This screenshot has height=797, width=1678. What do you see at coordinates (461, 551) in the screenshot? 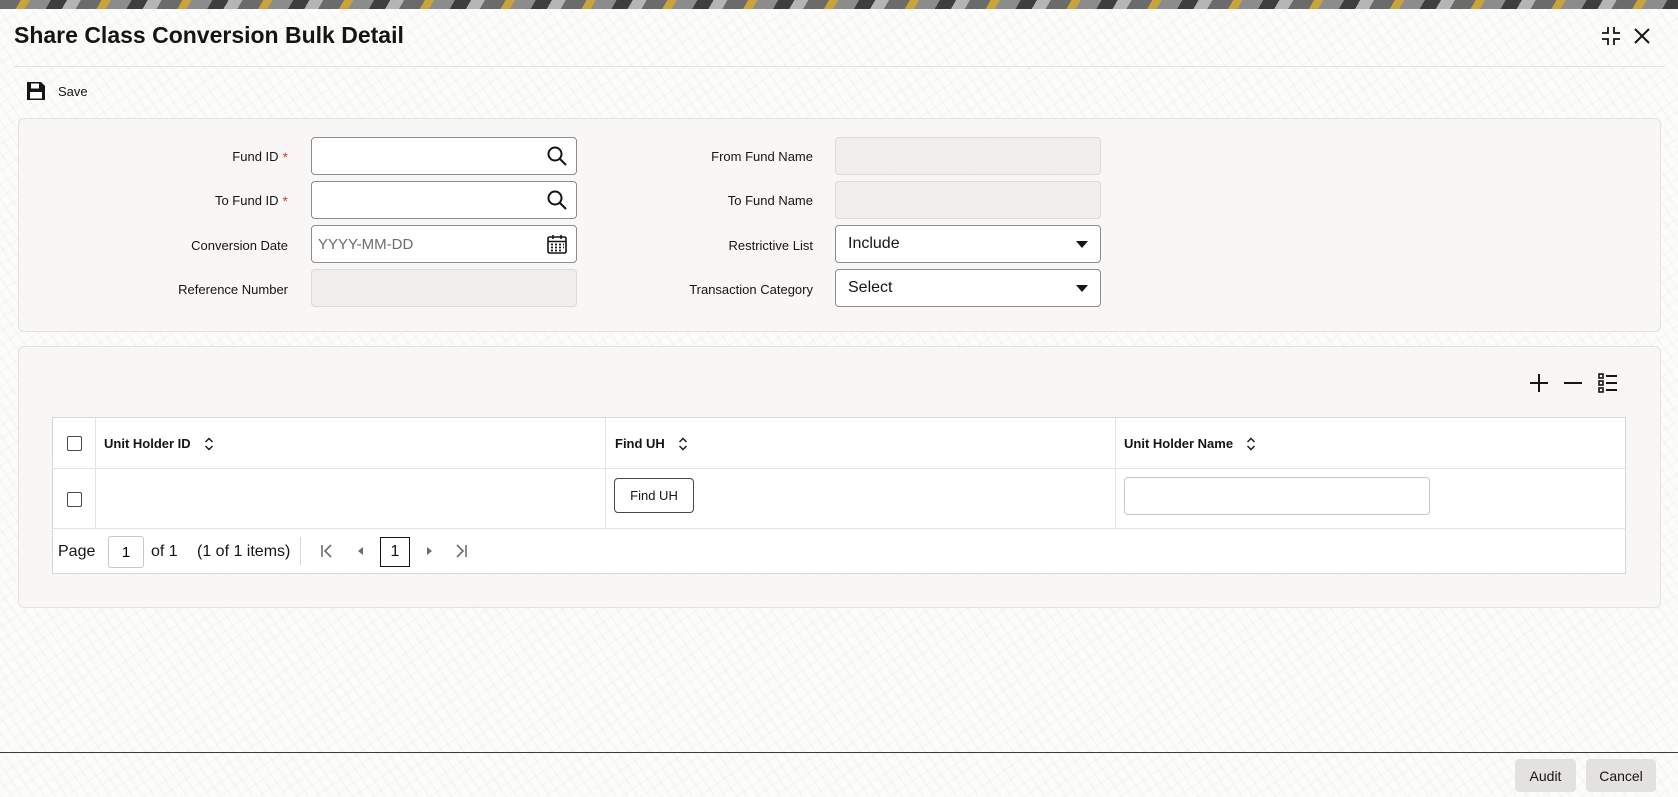
I see `last-page-icon` at bounding box center [461, 551].